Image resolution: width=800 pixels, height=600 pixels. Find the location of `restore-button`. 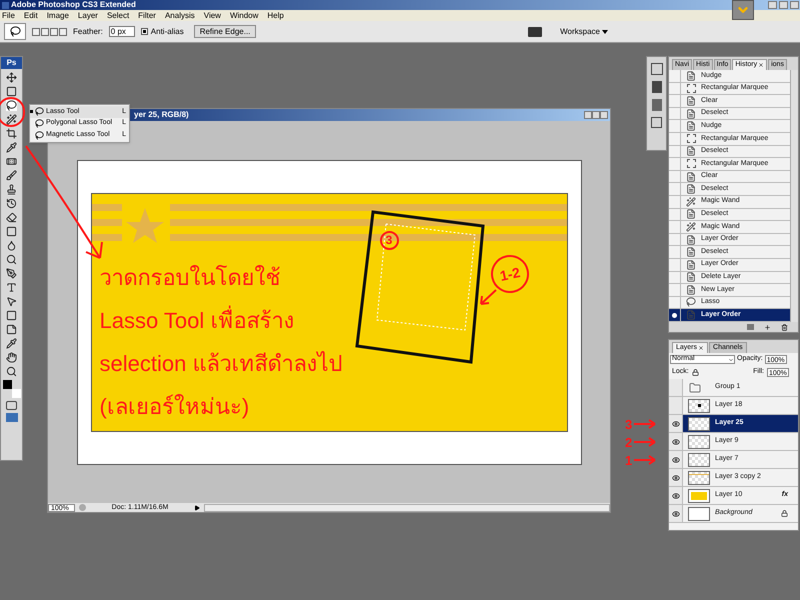

restore-button is located at coordinates (783, 5).